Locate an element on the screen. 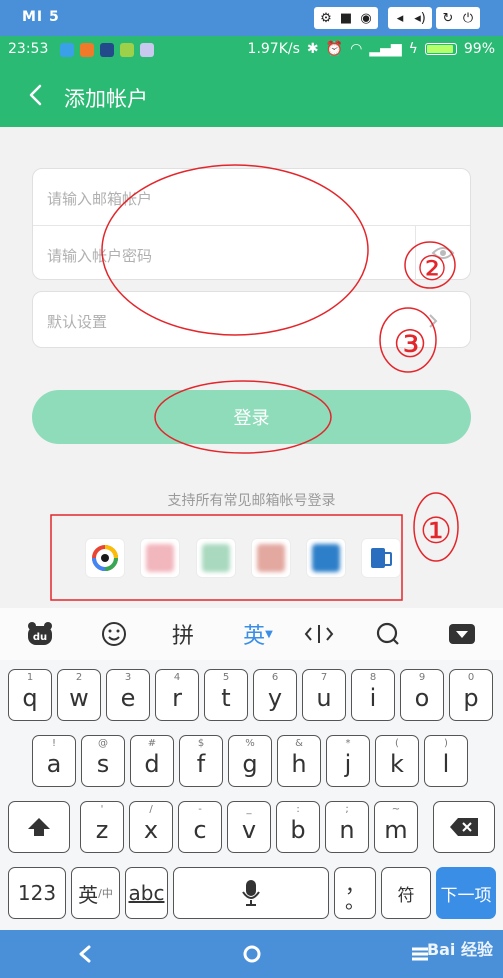 The image size is (503, 978). language-switch-key: 英/中 is located at coordinates (95, 893).